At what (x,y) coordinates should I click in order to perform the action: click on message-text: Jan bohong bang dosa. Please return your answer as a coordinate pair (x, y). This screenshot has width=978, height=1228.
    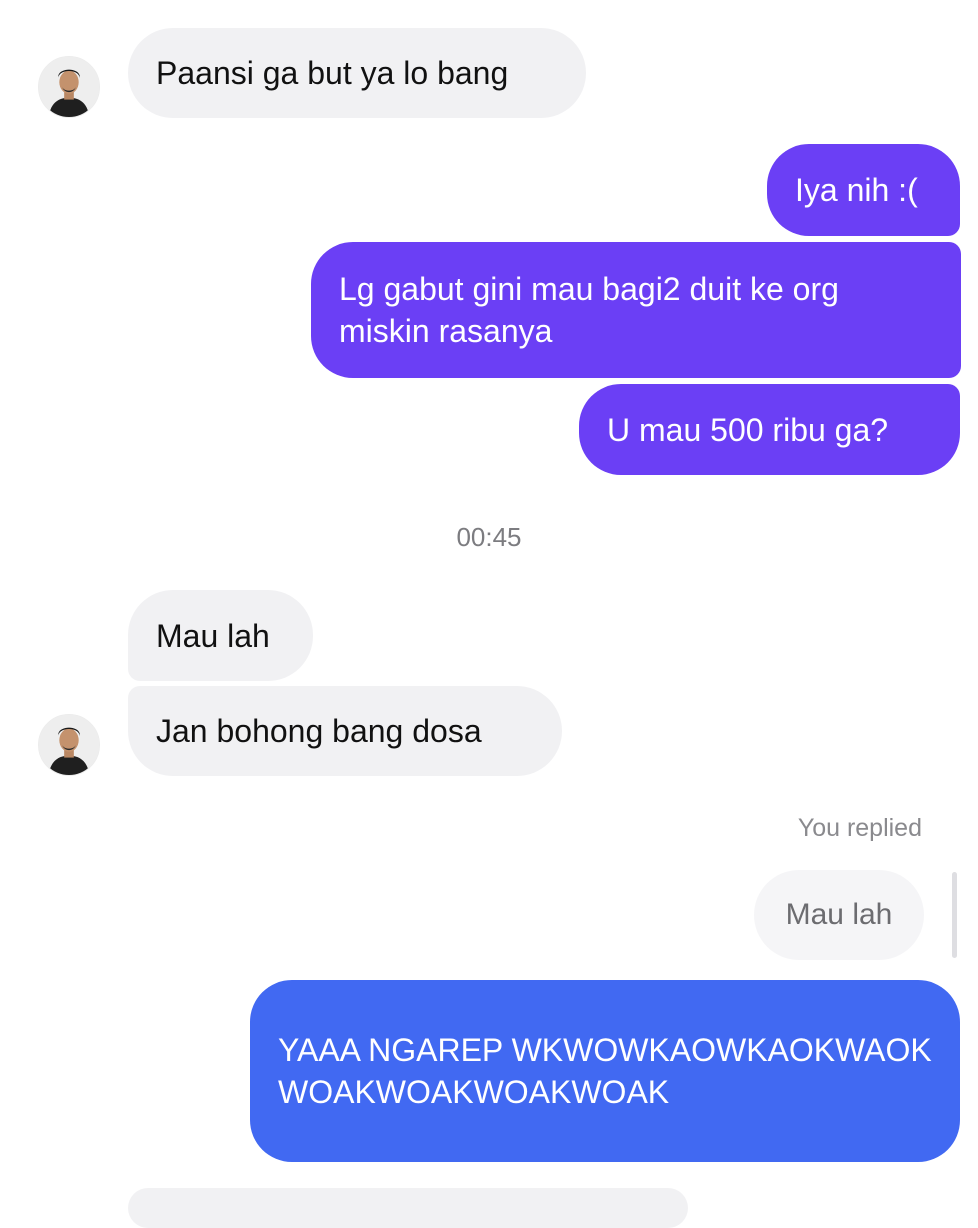
    Looking at the image, I should click on (319, 731).